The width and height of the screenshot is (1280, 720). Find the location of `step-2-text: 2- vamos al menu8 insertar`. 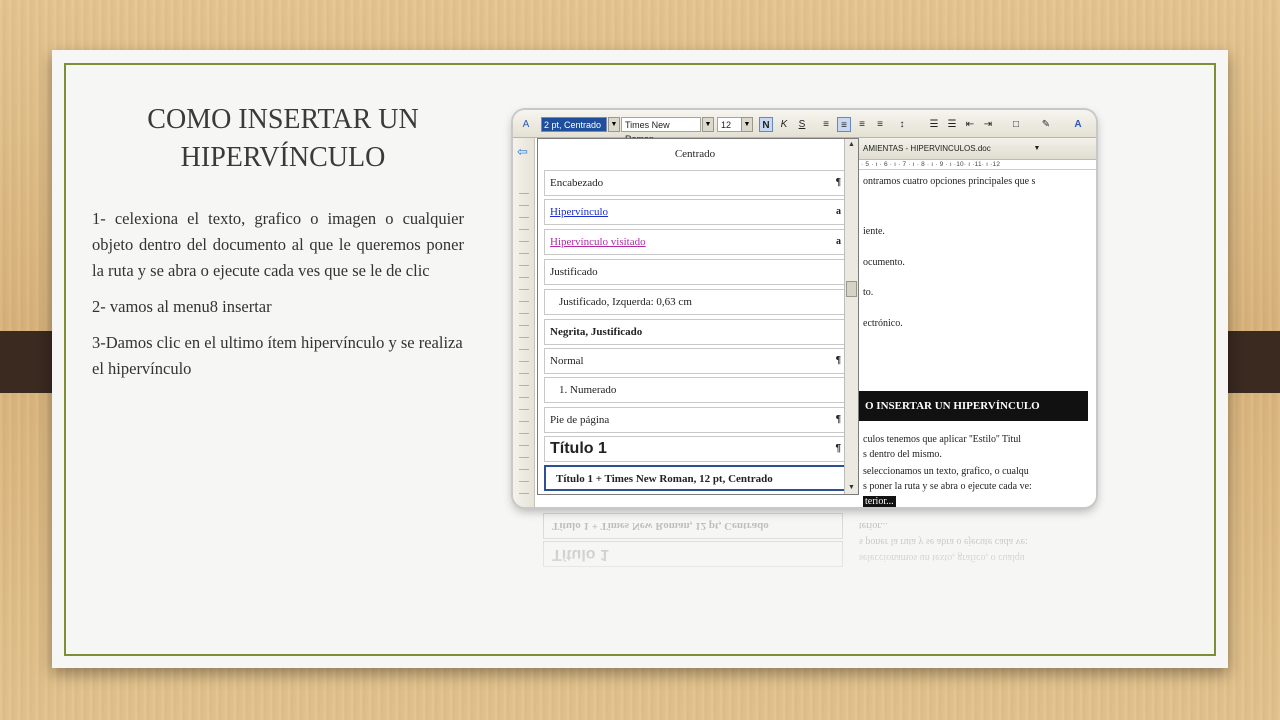

step-2-text: 2- vamos al menu8 insertar is located at coordinates (182, 306).